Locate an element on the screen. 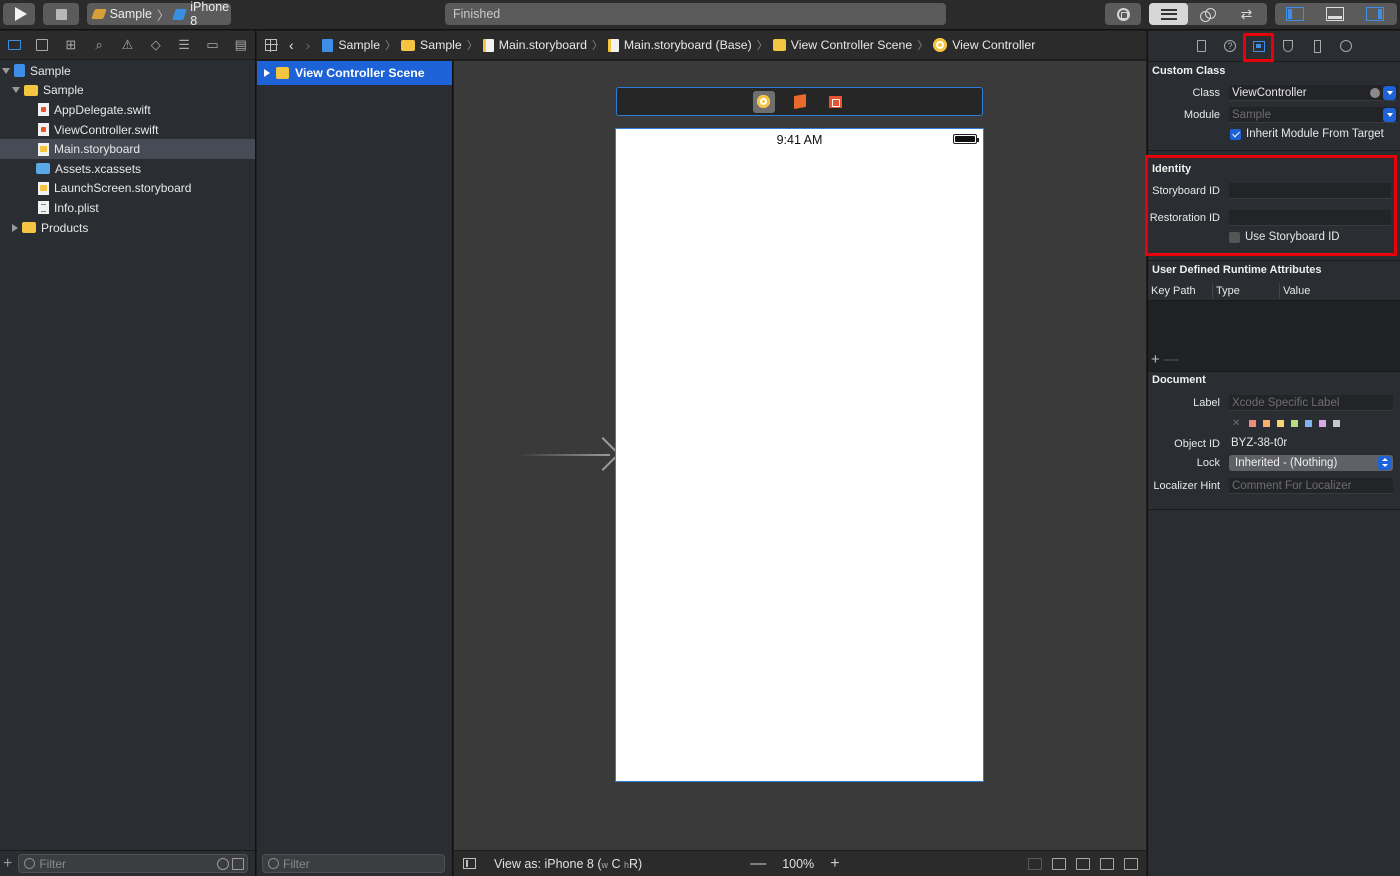 Image resolution: width=1400 pixels, height=876 pixels. issue-navigator-tab: ⚠ is located at coordinates (127, 45).